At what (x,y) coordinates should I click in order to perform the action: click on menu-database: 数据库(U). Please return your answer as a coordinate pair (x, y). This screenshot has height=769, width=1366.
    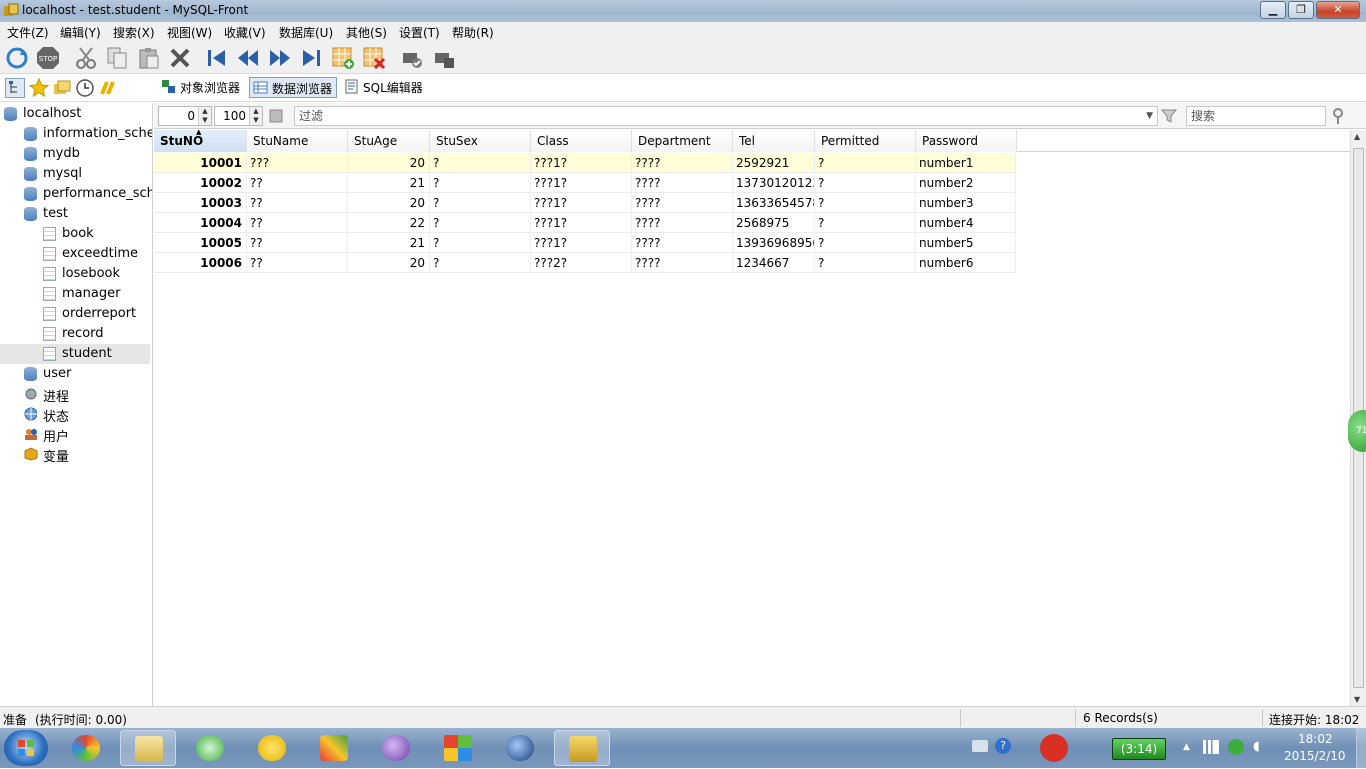
    Looking at the image, I should click on (306, 32).